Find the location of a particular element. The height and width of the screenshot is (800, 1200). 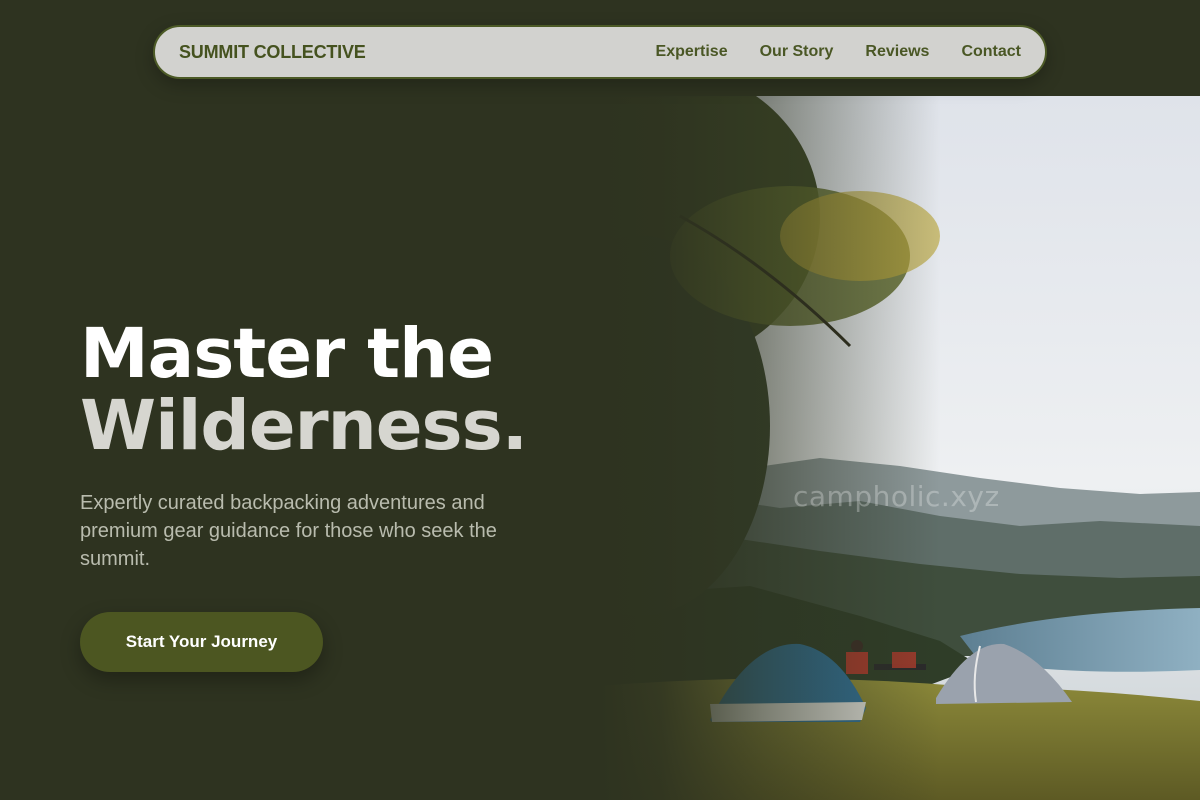

nav-link-reviews: Reviews is located at coordinates (897, 52).